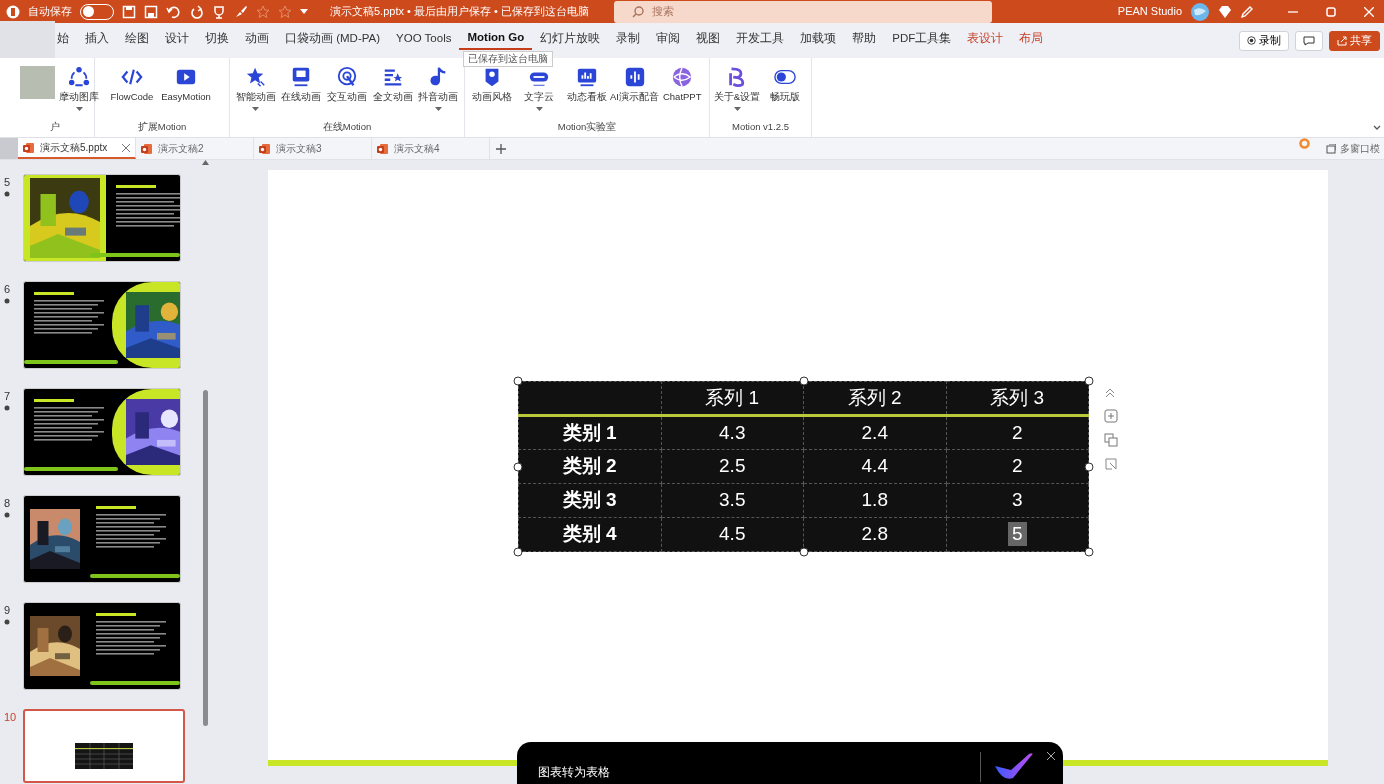 The height and width of the screenshot is (784, 1384). What do you see at coordinates (66, 38) in the screenshot?
I see `ribbon-tab: 始` at bounding box center [66, 38].